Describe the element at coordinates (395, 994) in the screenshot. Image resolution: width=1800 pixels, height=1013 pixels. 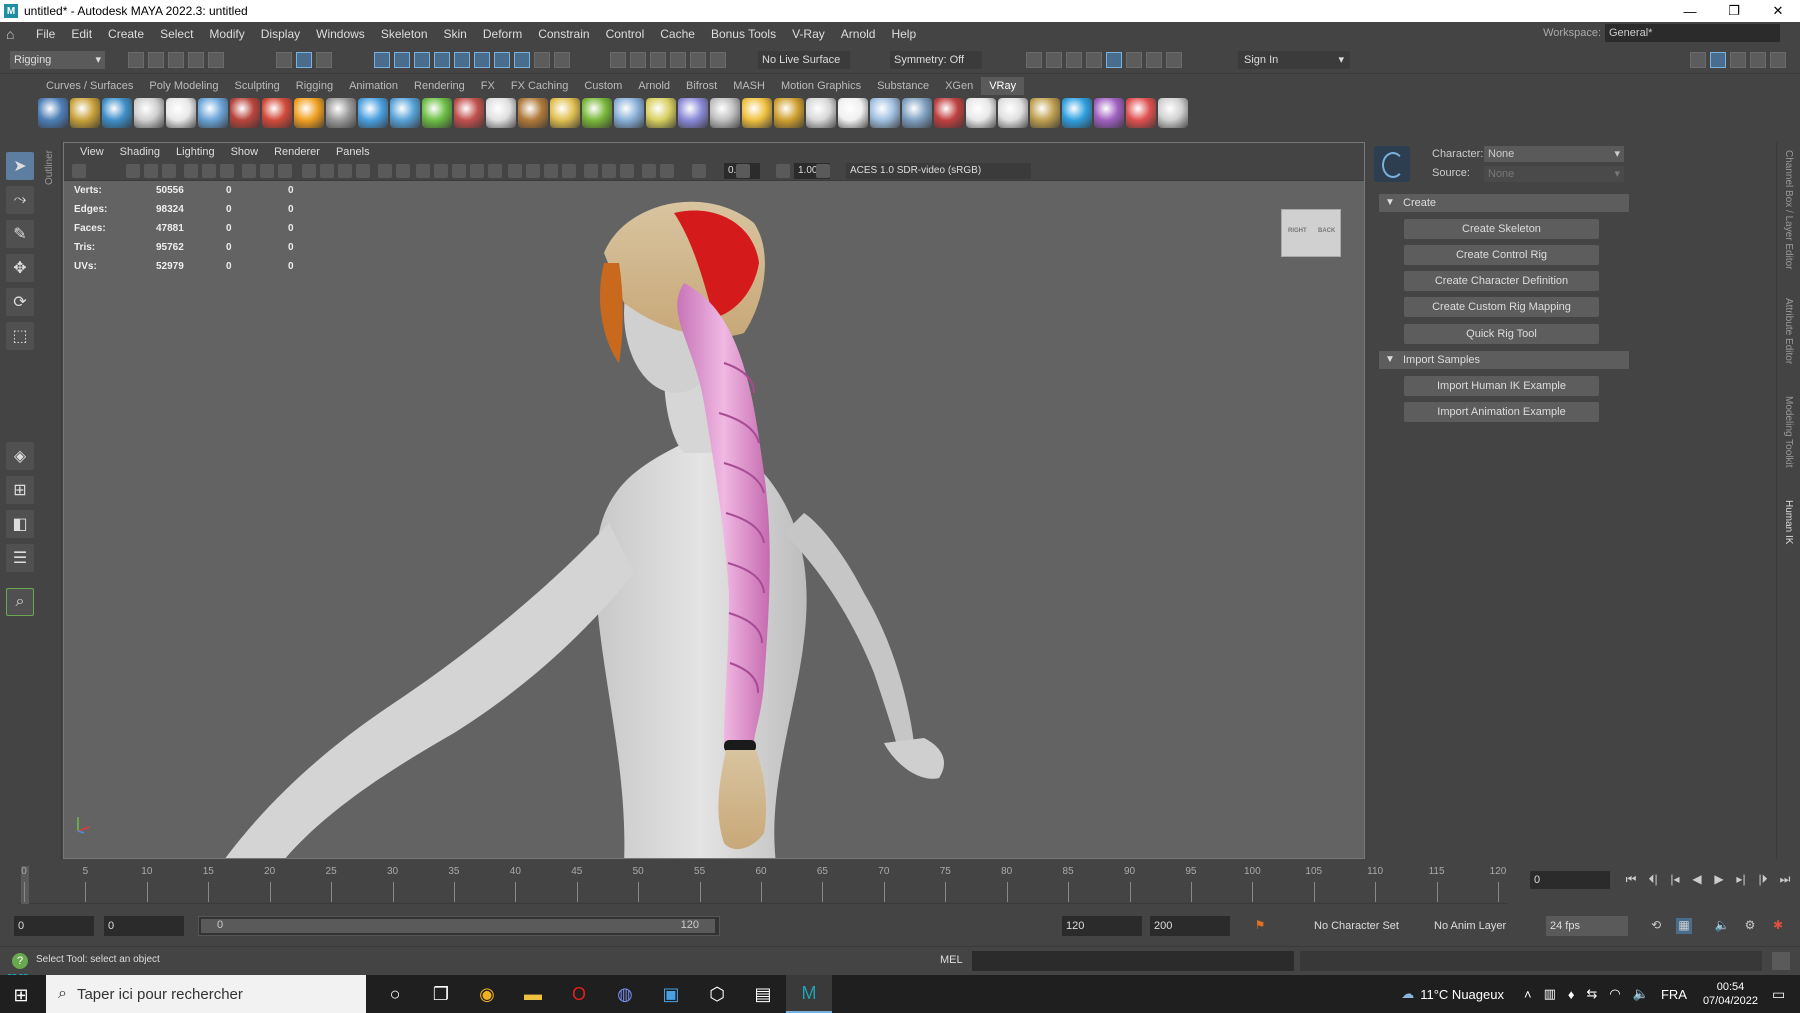
I see `cortana-icon: ○` at that location.